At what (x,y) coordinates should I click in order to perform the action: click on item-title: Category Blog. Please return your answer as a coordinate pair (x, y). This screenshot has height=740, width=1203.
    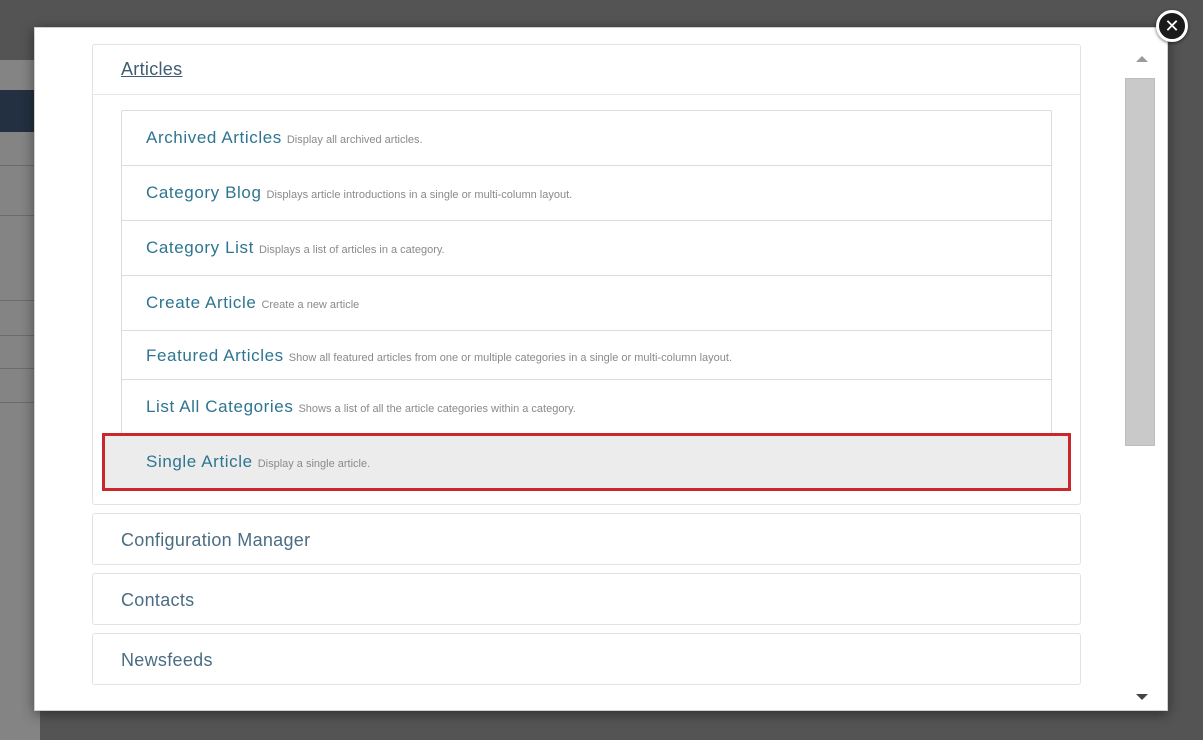
    Looking at the image, I should click on (204, 192).